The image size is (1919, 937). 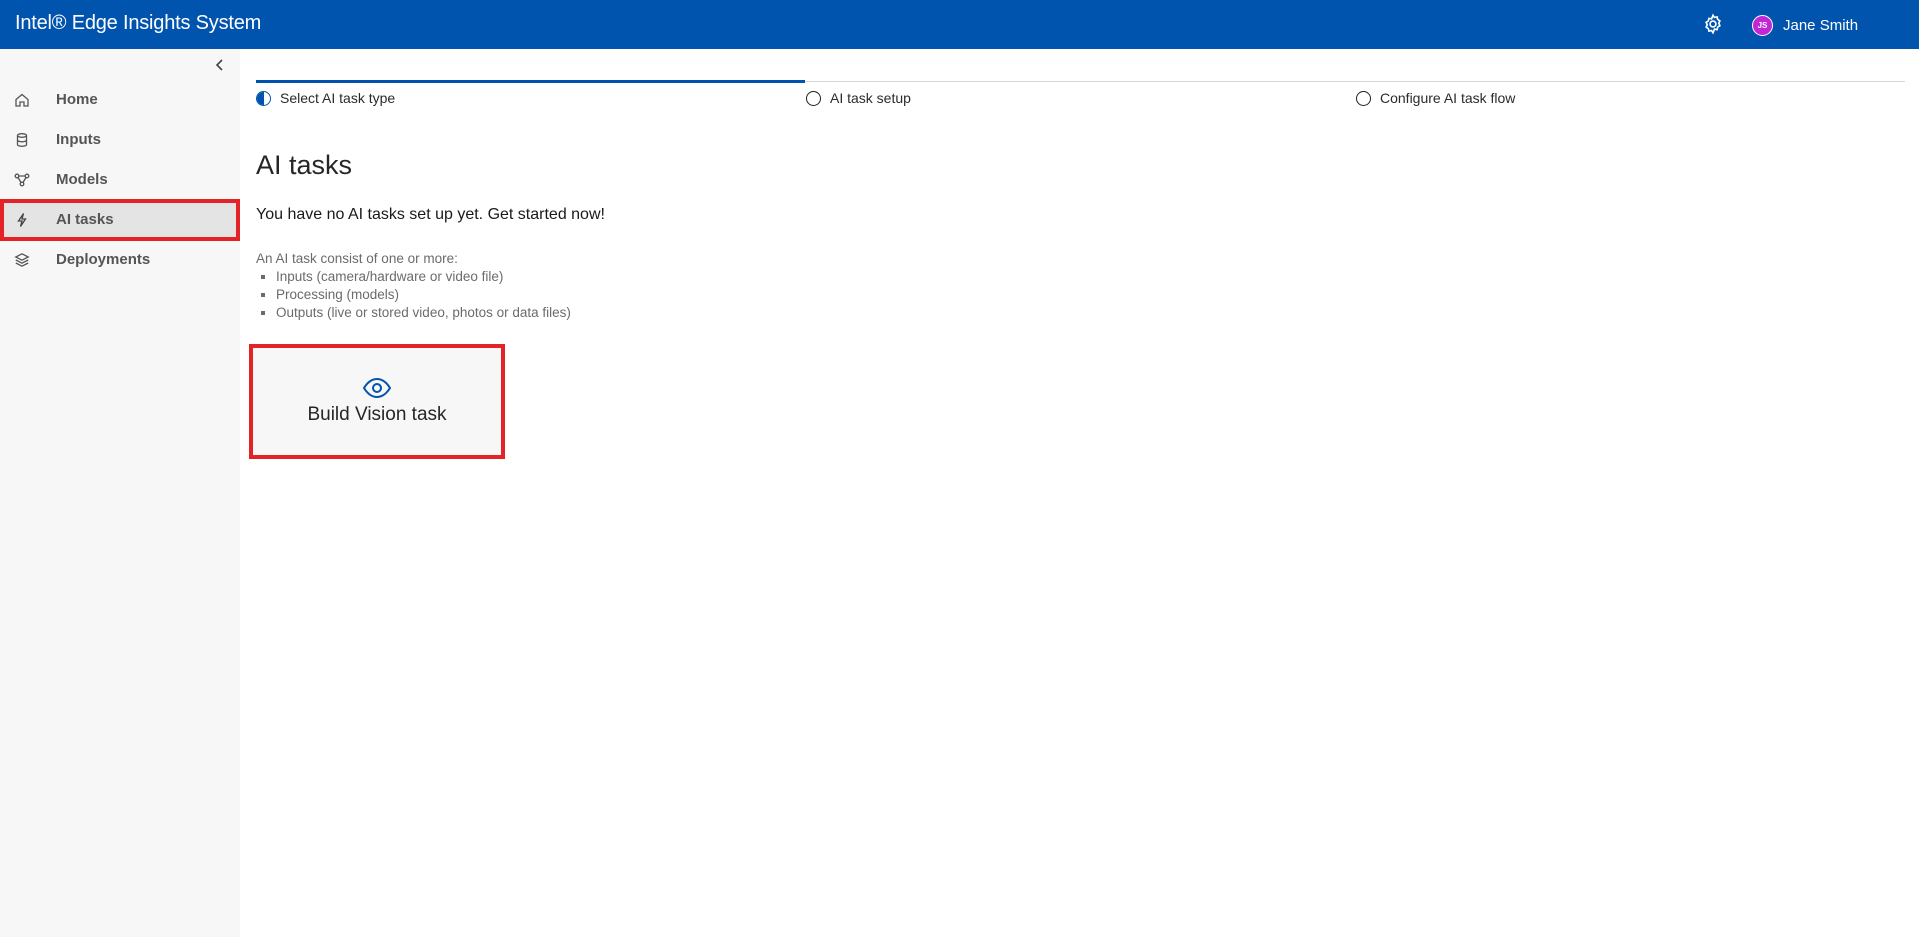 I want to click on step-label: Configure AI task flow, so click(x=1448, y=98).